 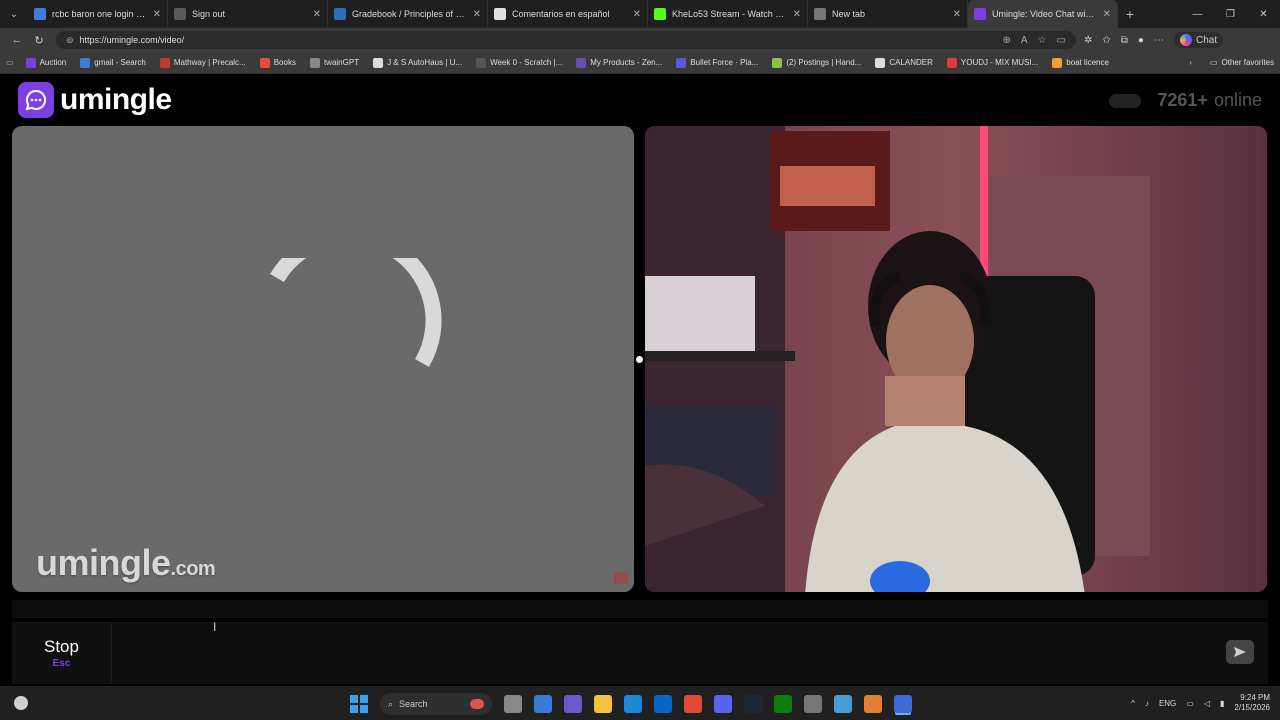 What do you see at coordinates (669, 653) in the screenshot?
I see `message-input` at bounding box center [669, 653].